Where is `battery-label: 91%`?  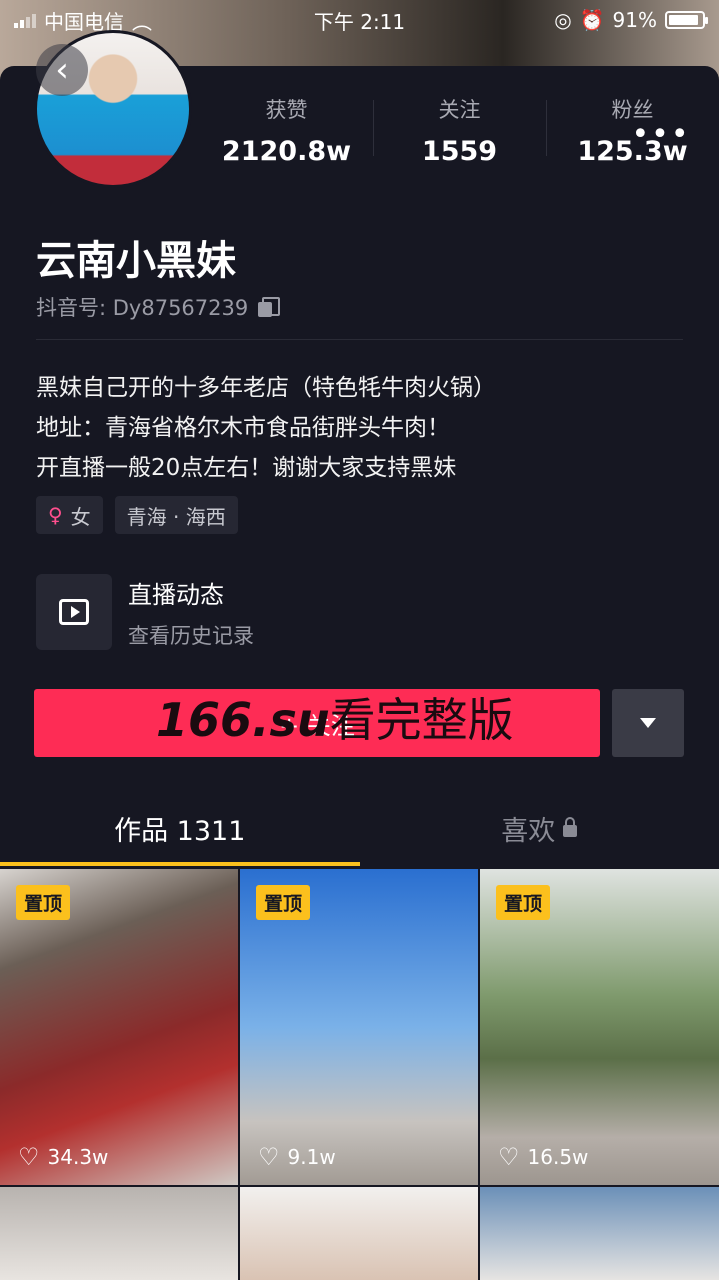 battery-label: 91% is located at coordinates (634, 20).